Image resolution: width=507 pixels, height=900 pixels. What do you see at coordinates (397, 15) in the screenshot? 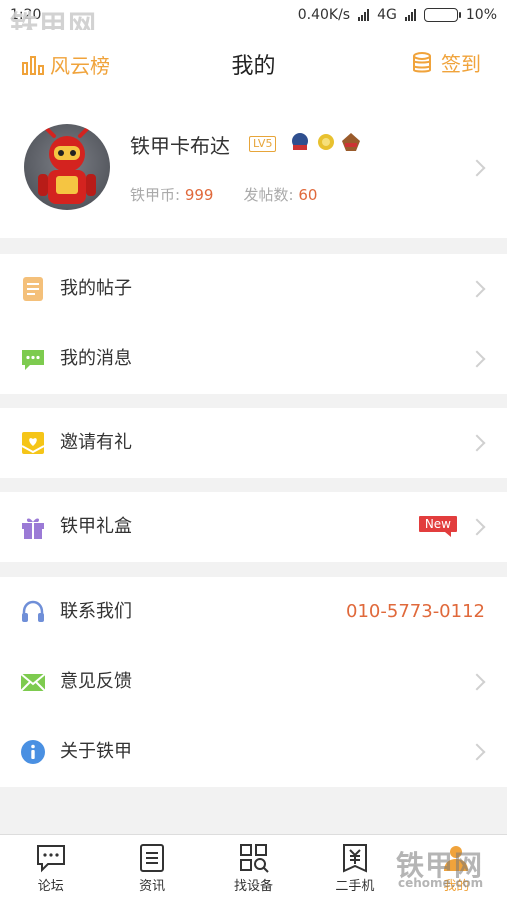
I see `status-indicators: 0.40K/s 4G 10%` at bounding box center [397, 15].